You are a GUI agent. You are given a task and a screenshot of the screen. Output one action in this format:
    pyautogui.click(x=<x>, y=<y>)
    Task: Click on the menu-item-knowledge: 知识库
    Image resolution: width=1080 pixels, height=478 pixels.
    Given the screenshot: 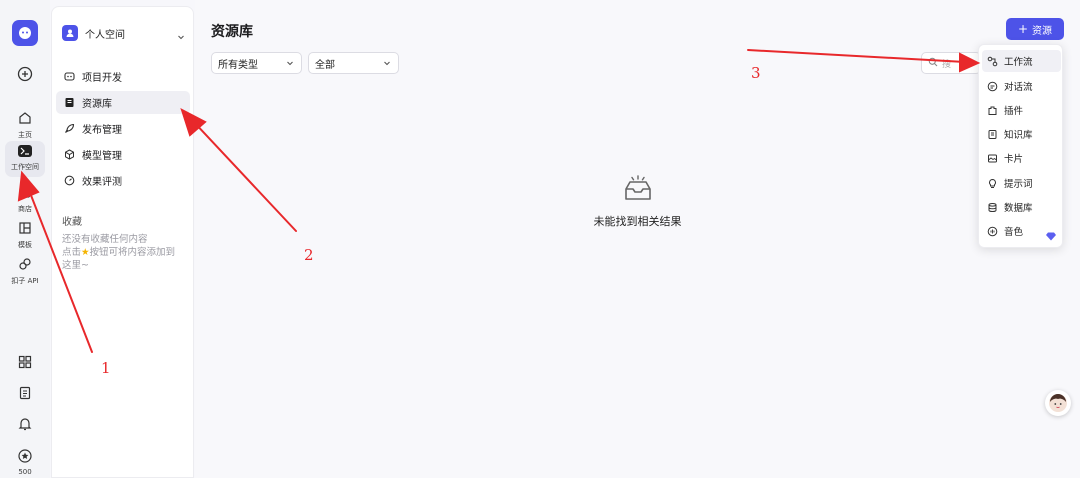 What is the action you would take?
    pyautogui.click(x=1021, y=134)
    